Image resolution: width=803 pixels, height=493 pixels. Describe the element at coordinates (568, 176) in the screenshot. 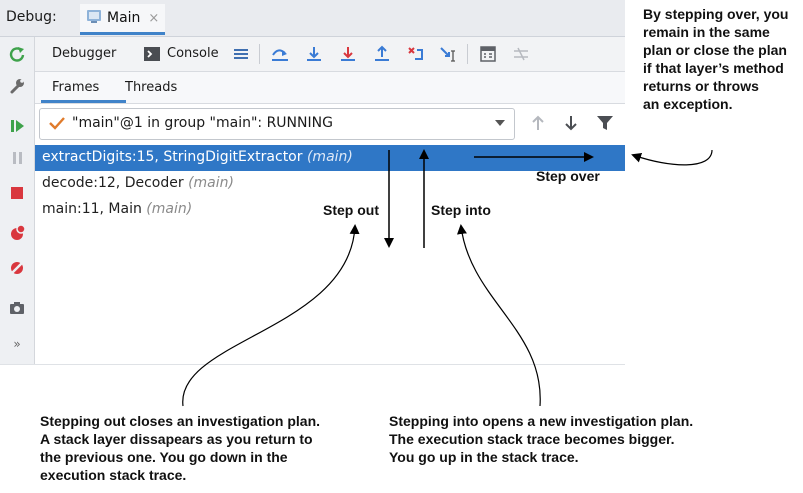

I see `step-over-label: Step over` at that location.